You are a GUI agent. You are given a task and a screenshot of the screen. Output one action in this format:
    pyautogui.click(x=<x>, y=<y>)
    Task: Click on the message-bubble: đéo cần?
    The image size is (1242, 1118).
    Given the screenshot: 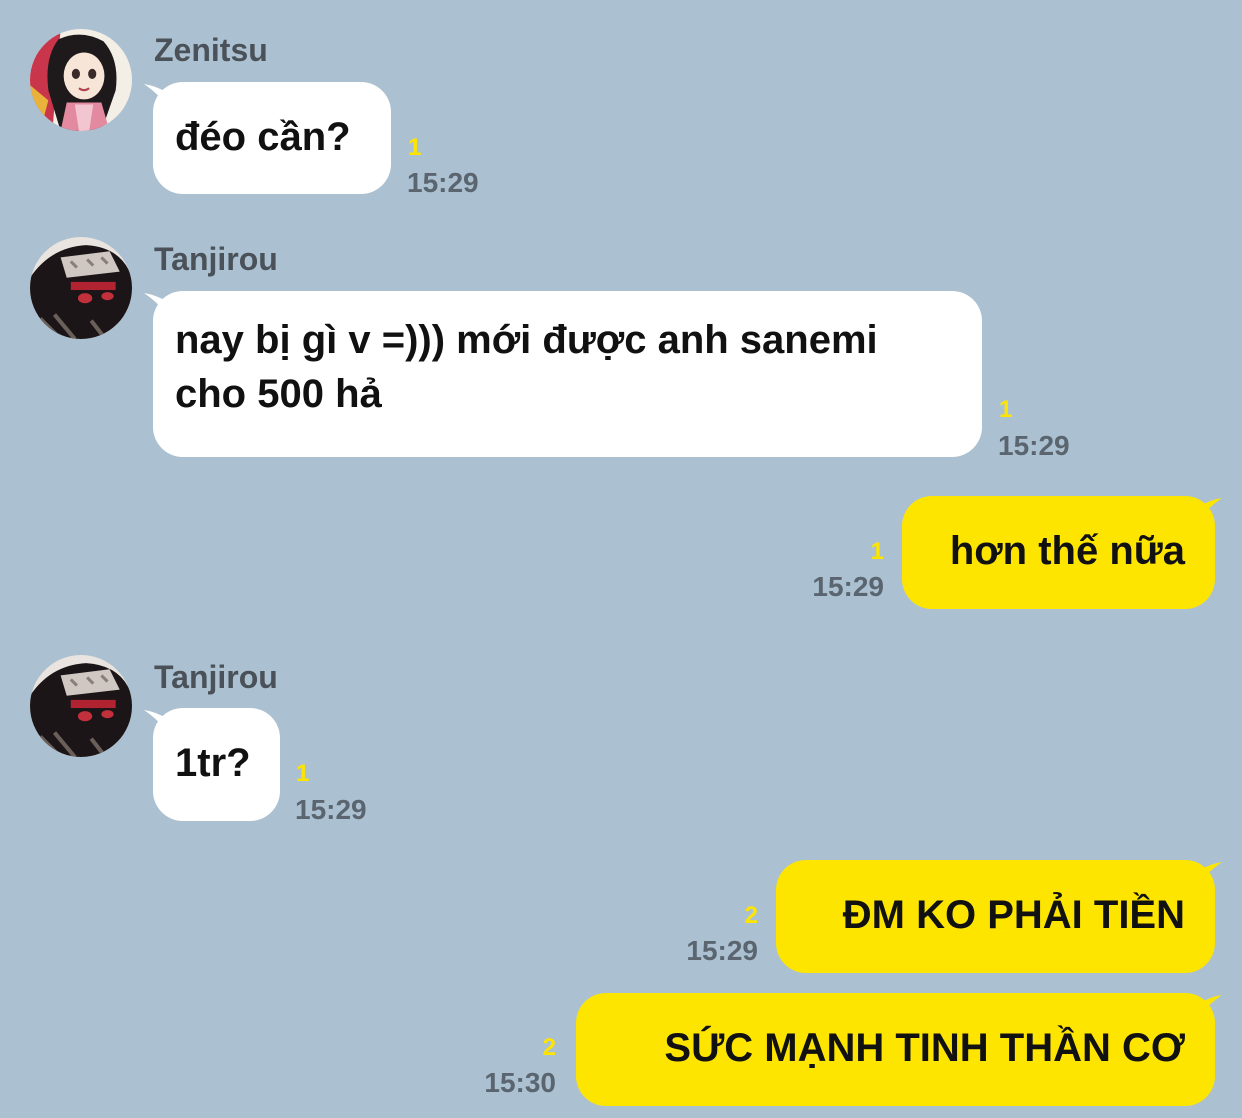 What is the action you would take?
    pyautogui.click(x=272, y=138)
    